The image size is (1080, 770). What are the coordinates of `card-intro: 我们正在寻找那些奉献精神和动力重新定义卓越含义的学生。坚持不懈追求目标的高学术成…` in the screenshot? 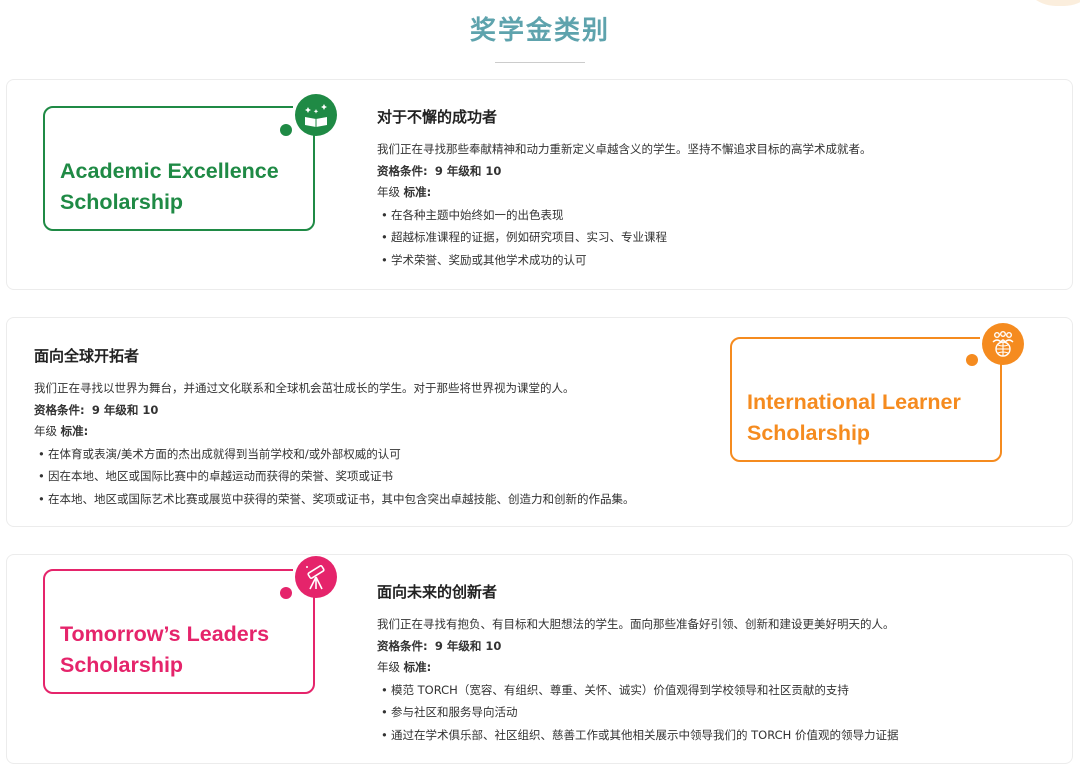 It's located at (624, 149).